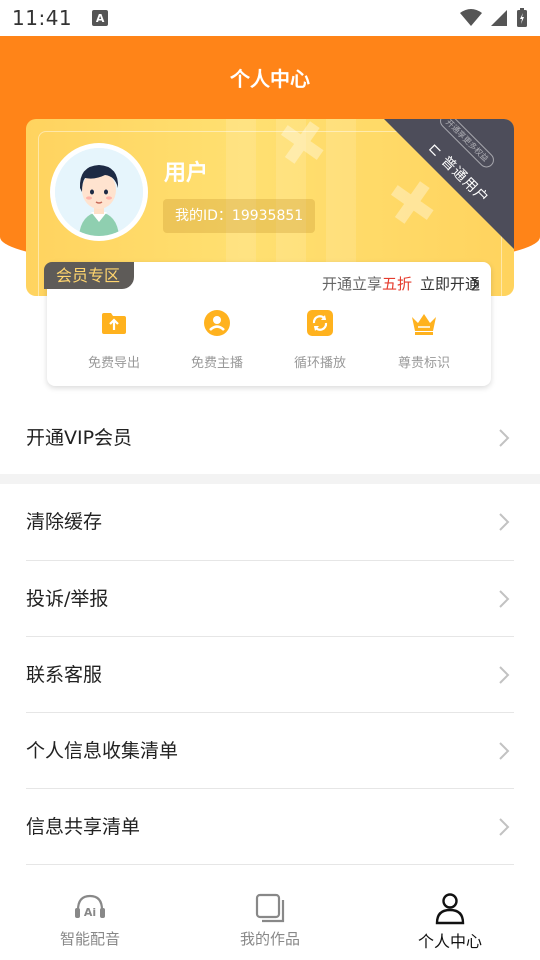  I want to click on works-icon, so click(270, 908).